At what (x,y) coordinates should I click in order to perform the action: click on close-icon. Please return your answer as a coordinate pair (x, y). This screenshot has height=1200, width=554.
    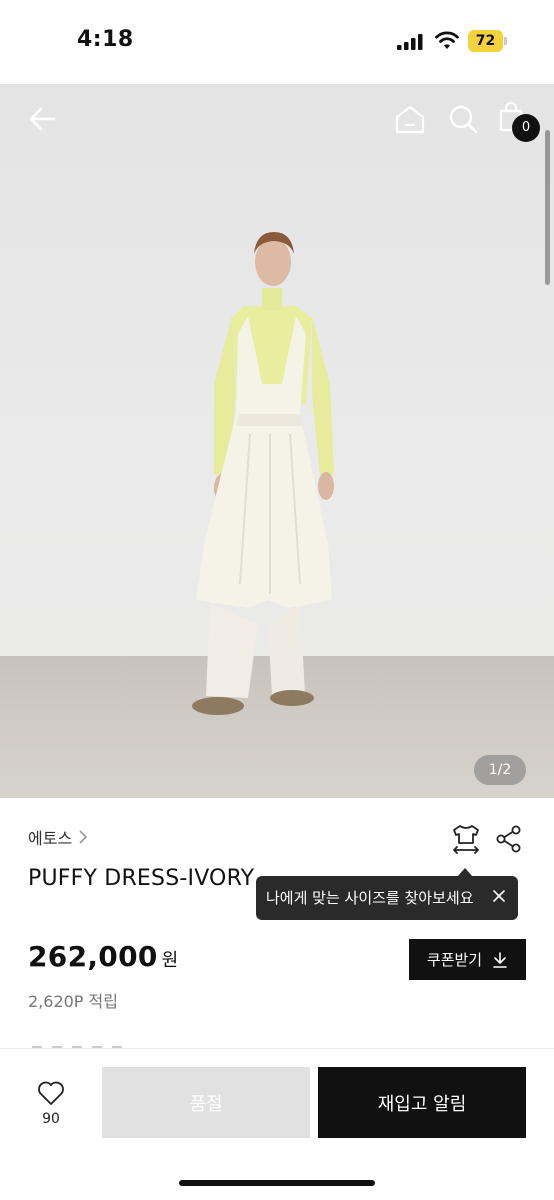
    Looking at the image, I should click on (499, 896).